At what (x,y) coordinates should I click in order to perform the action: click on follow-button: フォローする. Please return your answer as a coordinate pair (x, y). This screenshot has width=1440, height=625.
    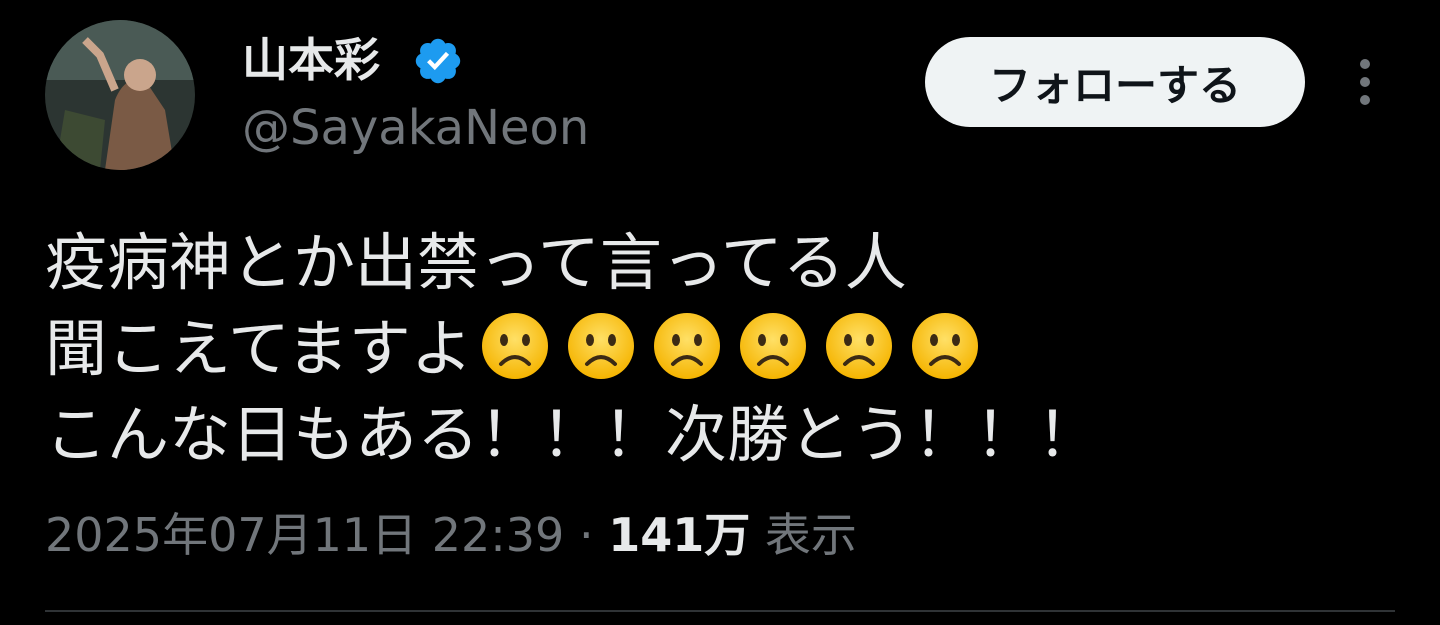
    Looking at the image, I should click on (1115, 82).